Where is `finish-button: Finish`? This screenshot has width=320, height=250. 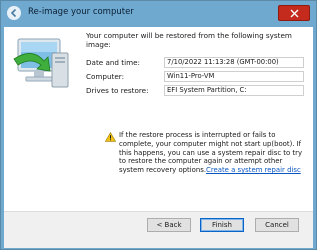 finish-button: Finish is located at coordinates (222, 225).